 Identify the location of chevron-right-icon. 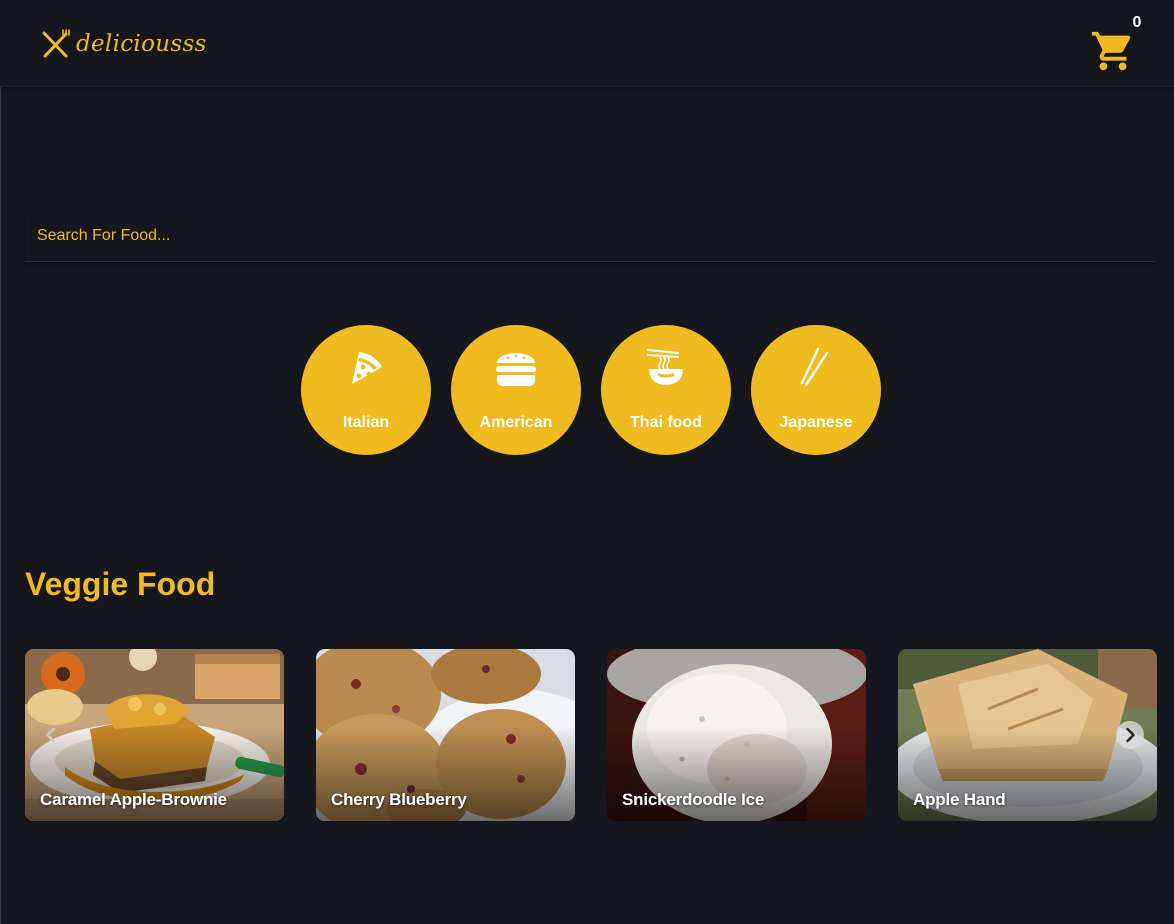
(1130, 735).